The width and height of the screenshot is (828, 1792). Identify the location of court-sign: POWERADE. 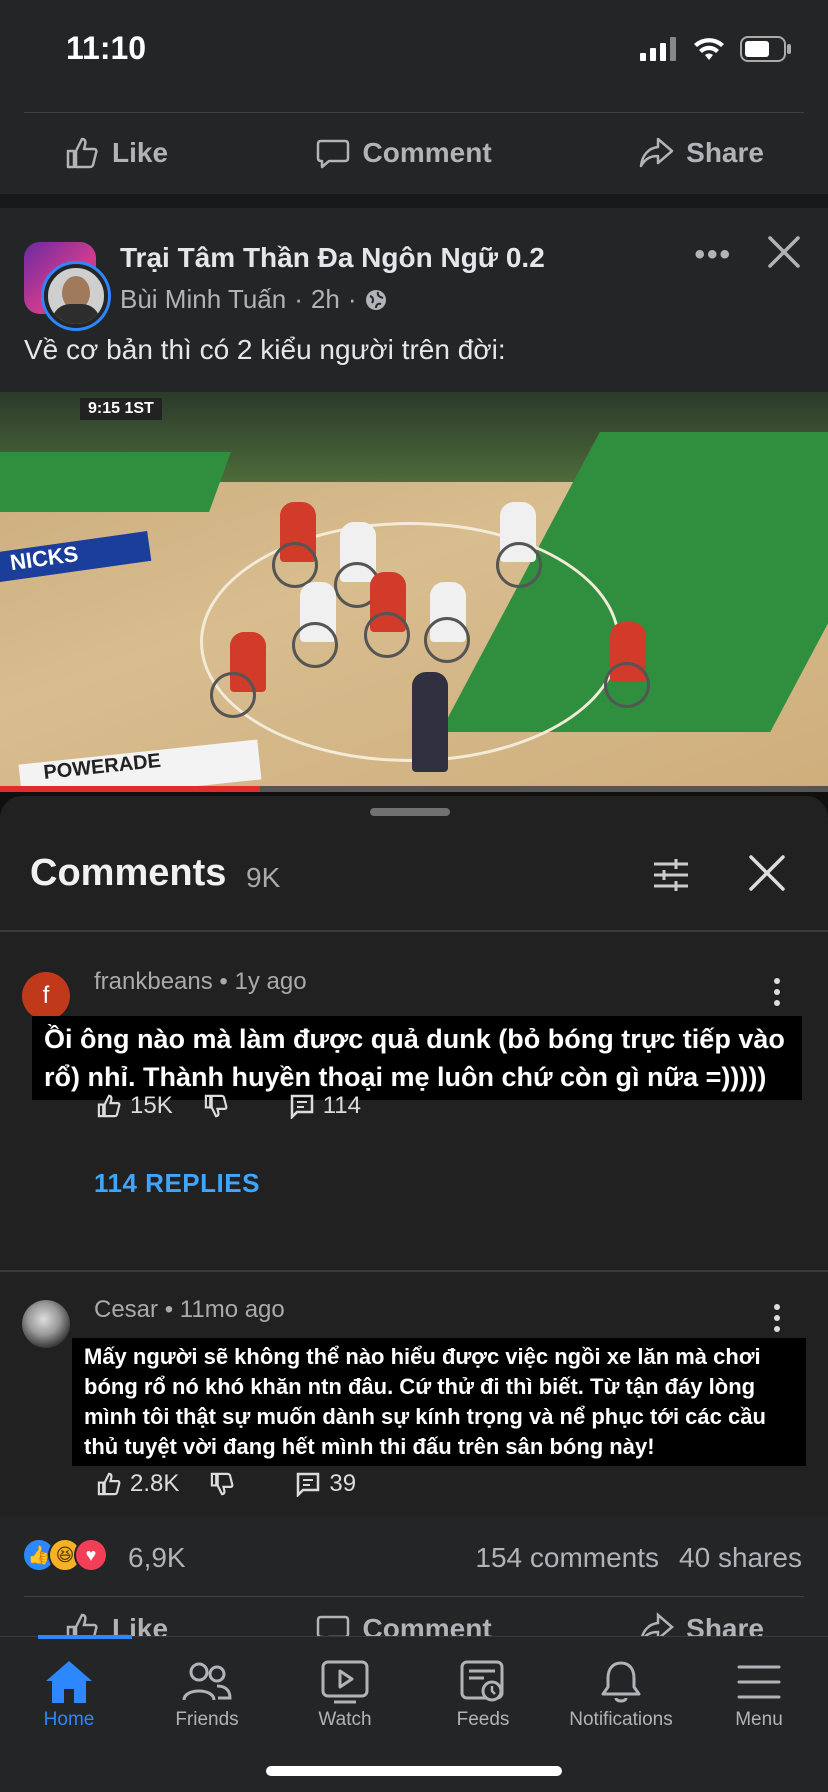
(140, 765).